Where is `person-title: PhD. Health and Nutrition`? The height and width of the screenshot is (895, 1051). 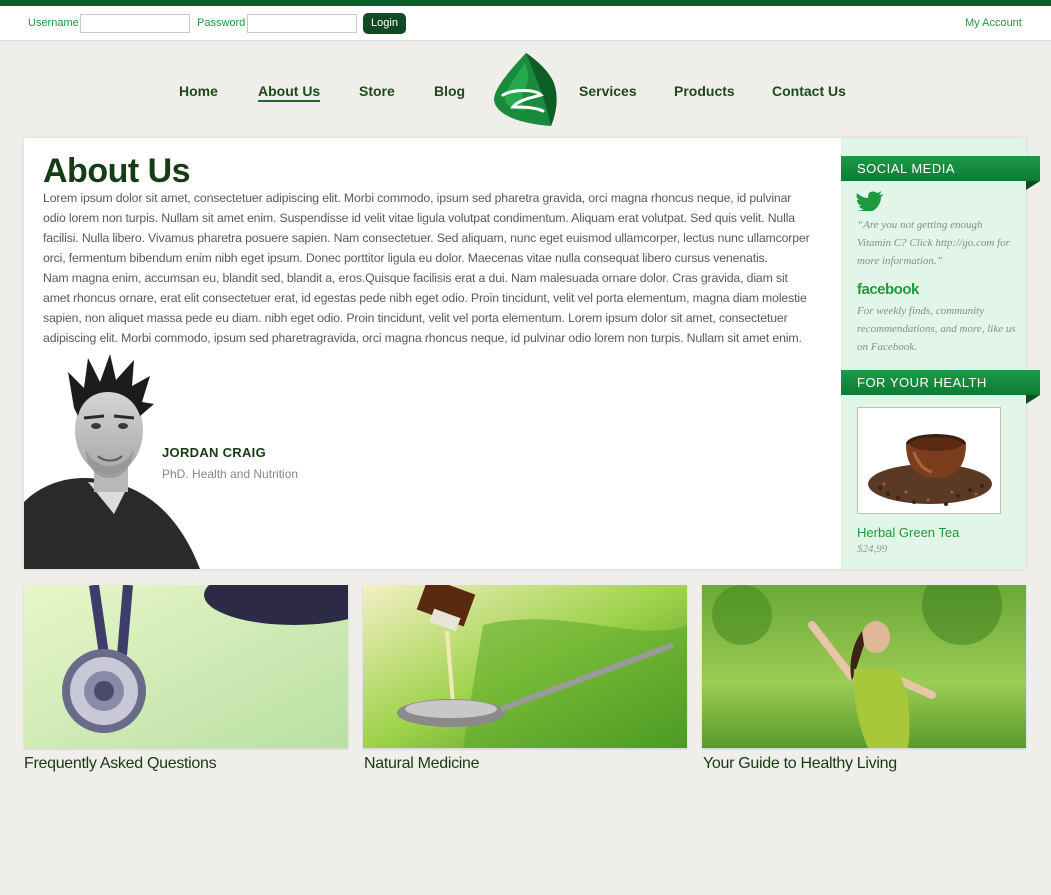
person-title: PhD. Health and Nutrition is located at coordinates (230, 474).